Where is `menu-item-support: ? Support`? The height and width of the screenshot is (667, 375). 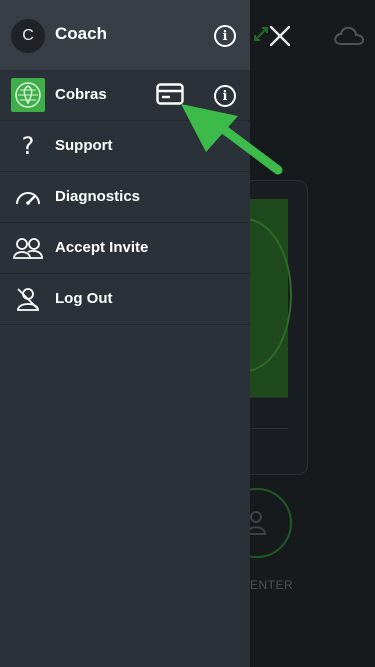 menu-item-support: ? Support is located at coordinates (125, 146).